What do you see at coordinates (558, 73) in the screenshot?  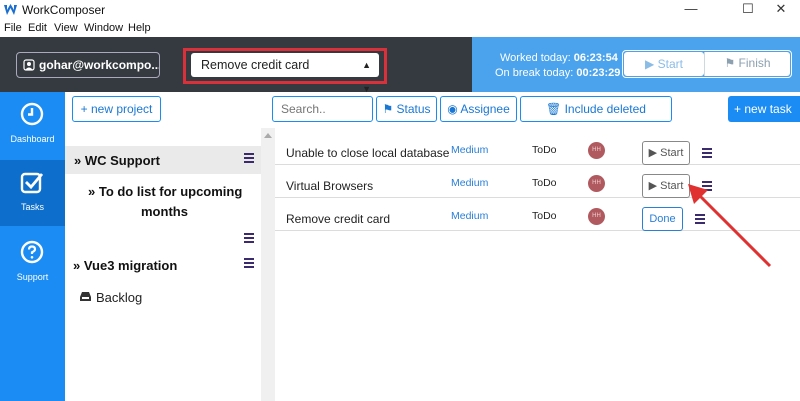 I see `on-break-today: On break today: 00:23:29` at bounding box center [558, 73].